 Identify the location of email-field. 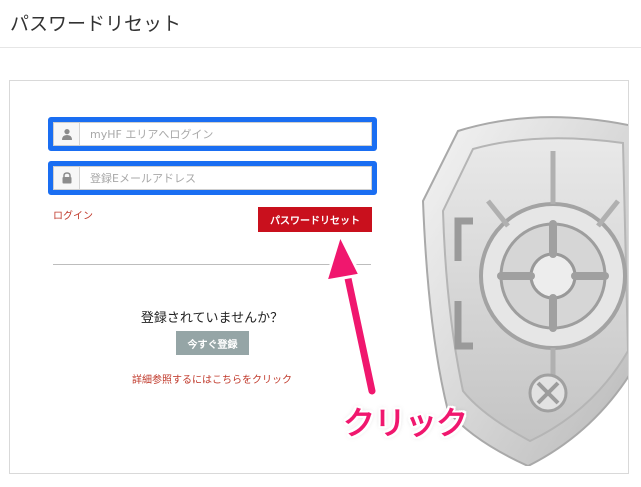
(212, 178).